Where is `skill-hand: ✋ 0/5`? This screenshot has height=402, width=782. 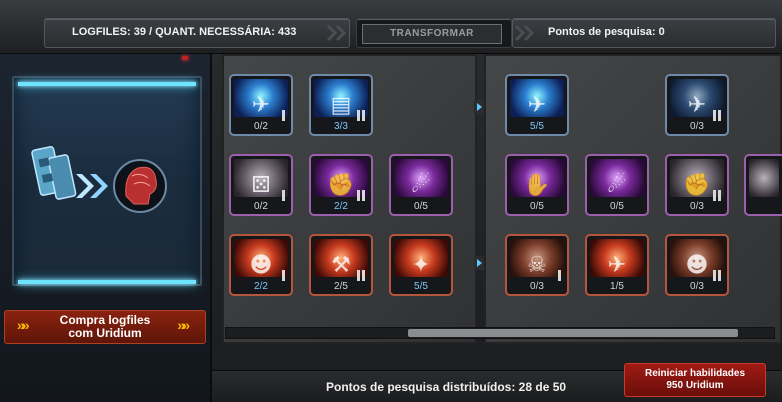
skill-hand: ✋ 0/5 is located at coordinates (537, 185).